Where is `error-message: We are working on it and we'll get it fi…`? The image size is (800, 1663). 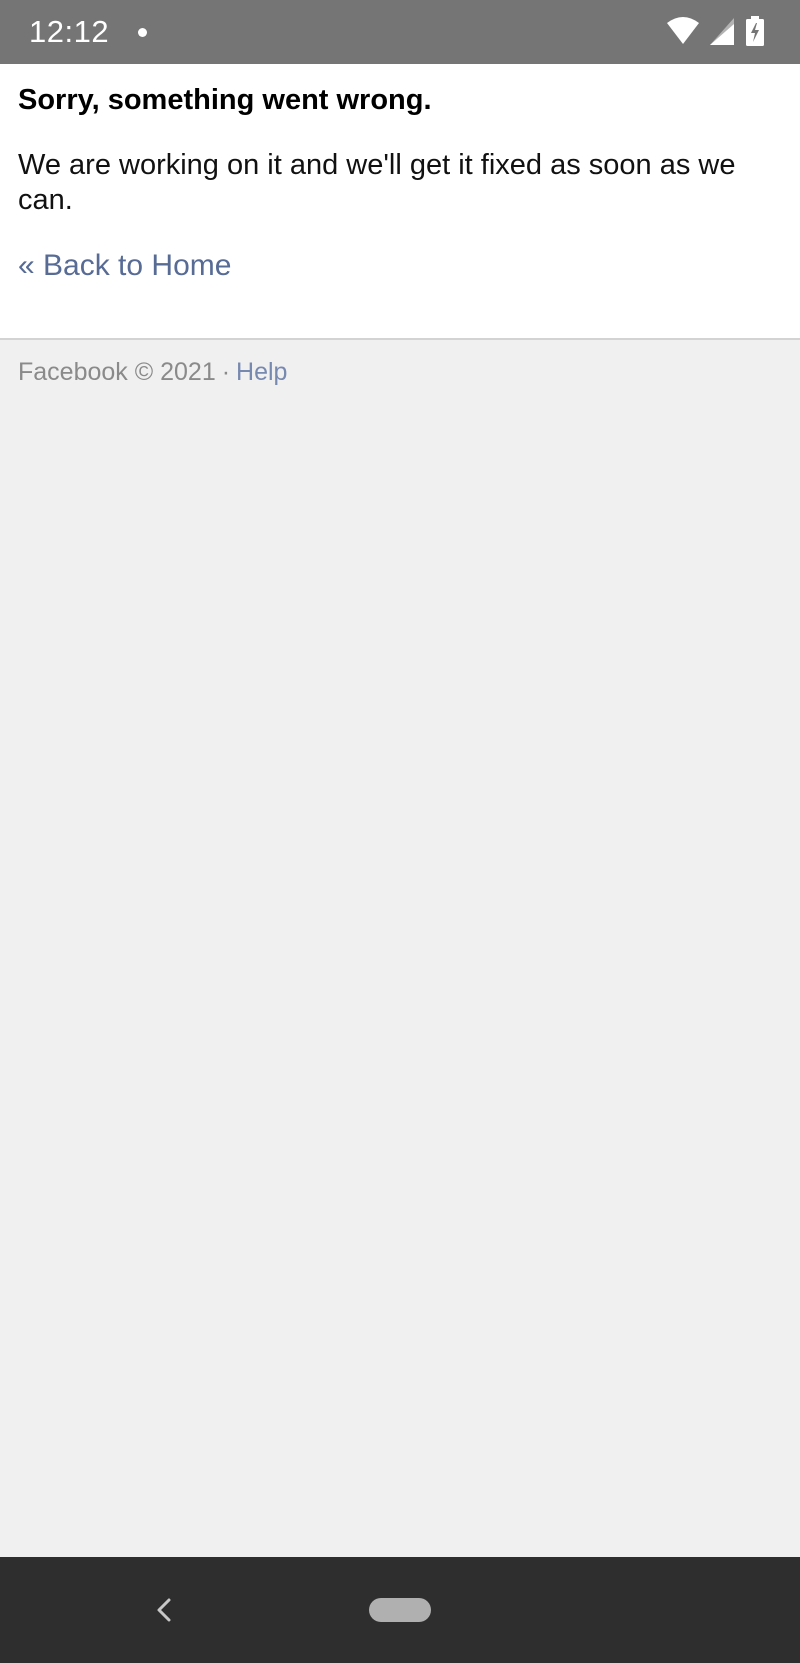
error-message: We are working on it and we'll get it fi… is located at coordinates (377, 182).